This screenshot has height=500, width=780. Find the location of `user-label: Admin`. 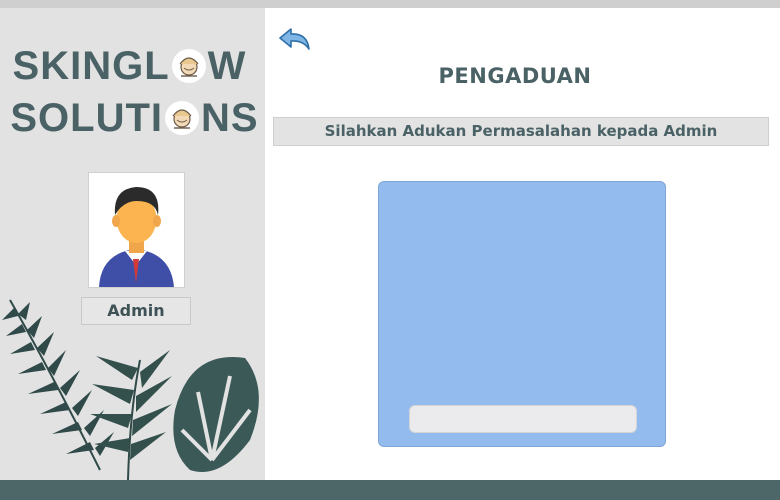

user-label: Admin is located at coordinates (136, 311).